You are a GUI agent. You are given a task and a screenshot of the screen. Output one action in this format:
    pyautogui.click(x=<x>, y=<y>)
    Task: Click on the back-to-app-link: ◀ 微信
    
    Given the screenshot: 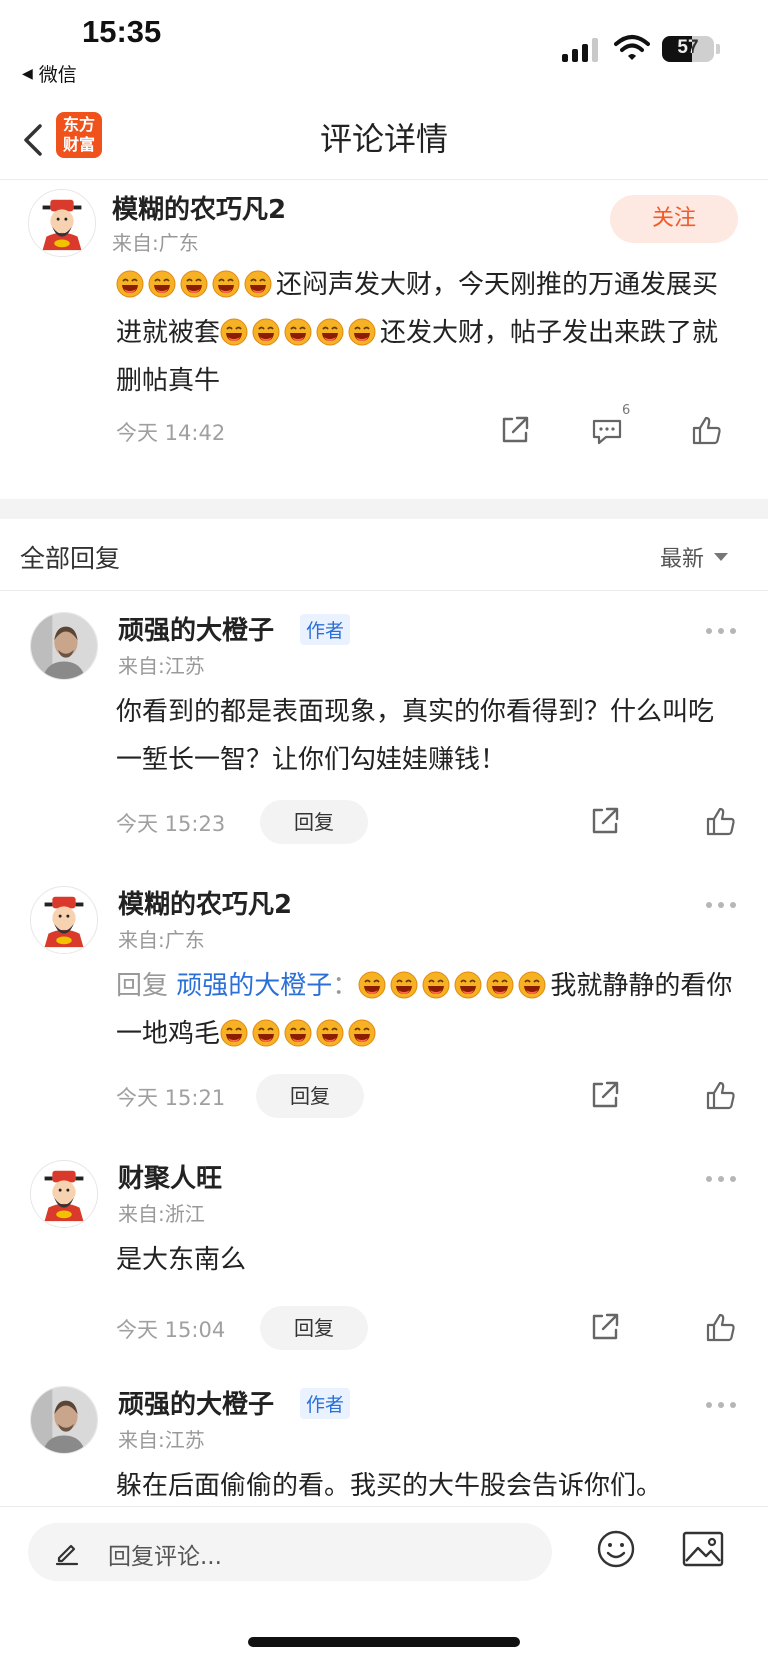 What is the action you would take?
    pyautogui.click(x=49, y=73)
    